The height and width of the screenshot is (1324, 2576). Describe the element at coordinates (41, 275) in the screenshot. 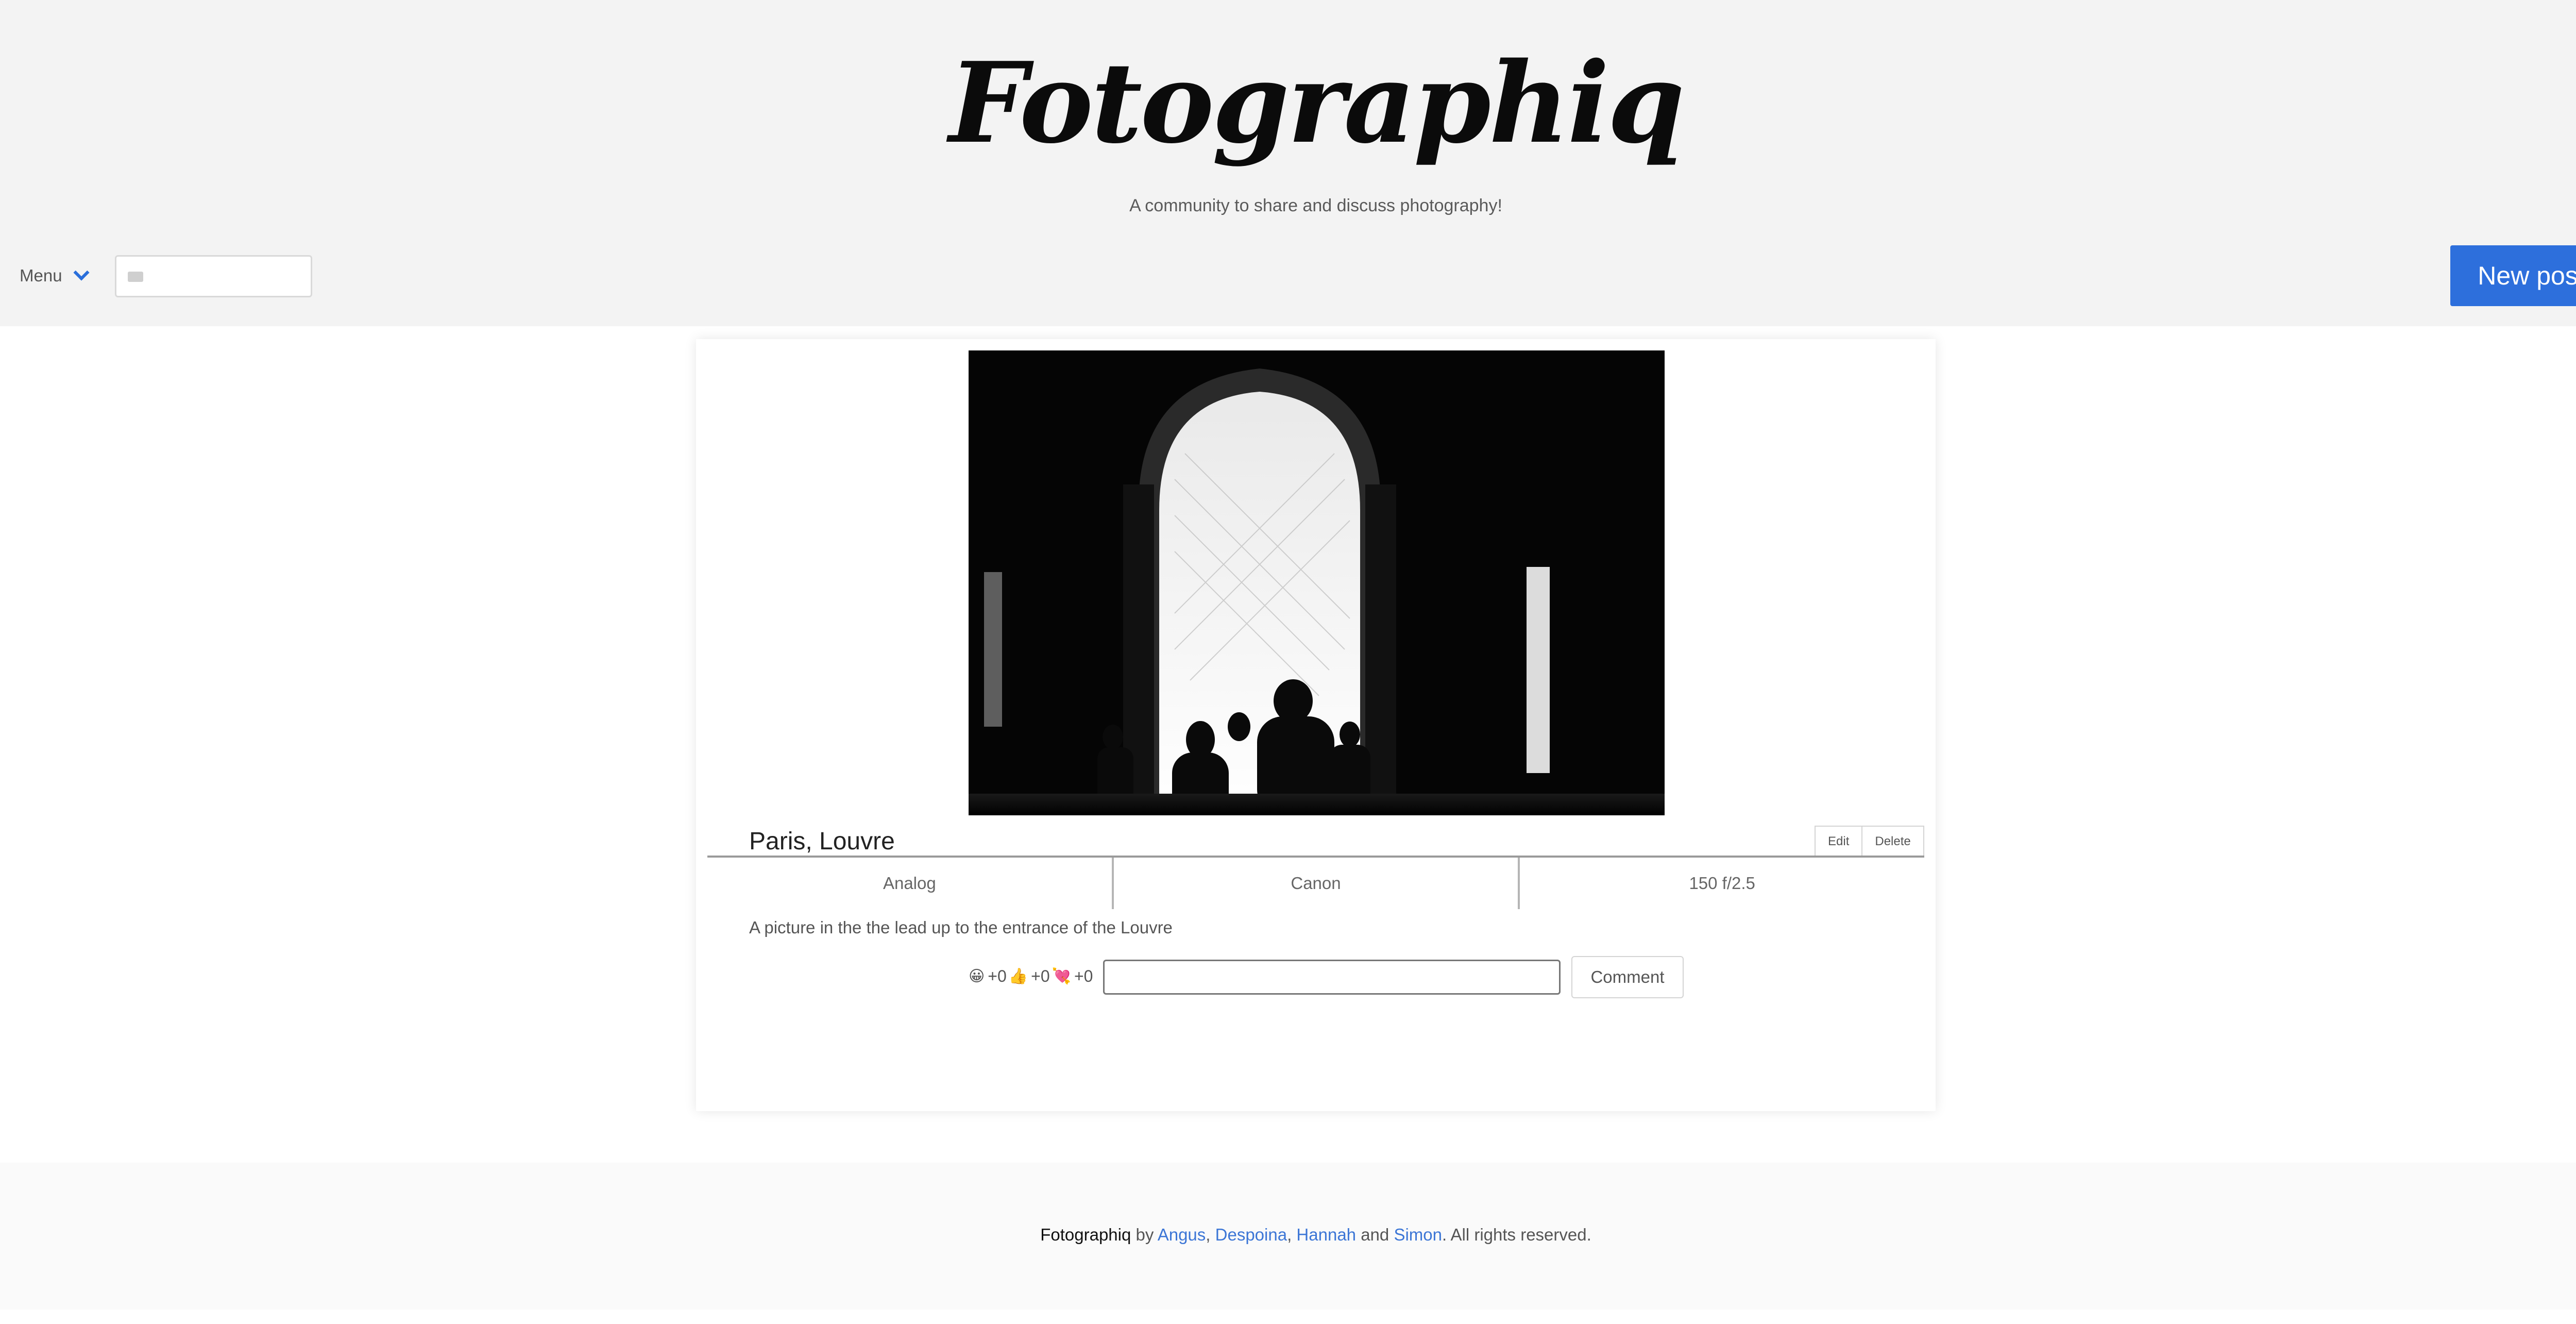

I see `menu-label: Menu` at that location.